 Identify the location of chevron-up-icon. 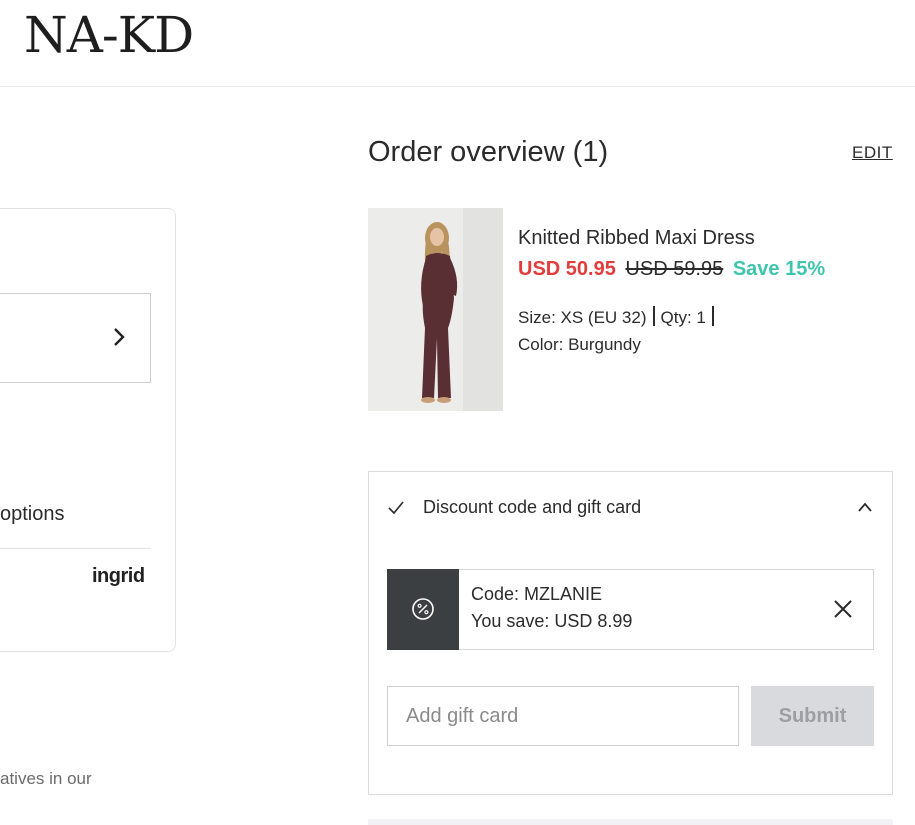
(865, 507).